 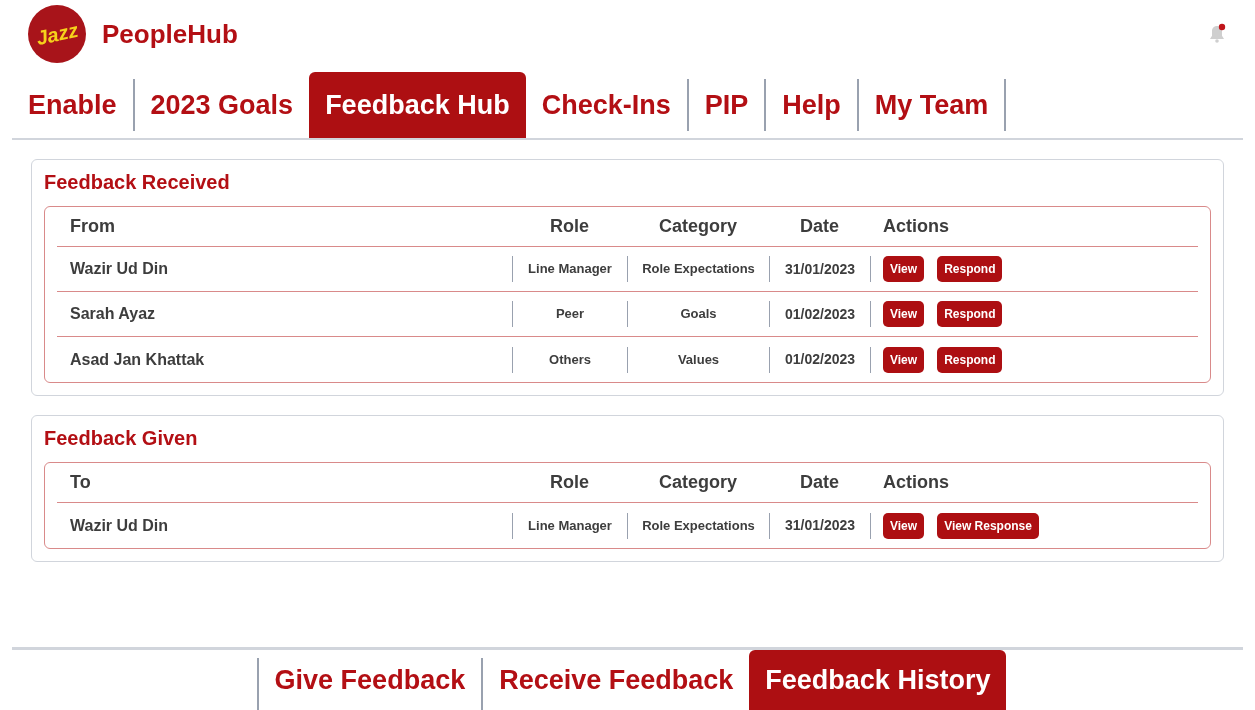 What do you see at coordinates (988, 525) in the screenshot?
I see `action-button: View Response` at bounding box center [988, 525].